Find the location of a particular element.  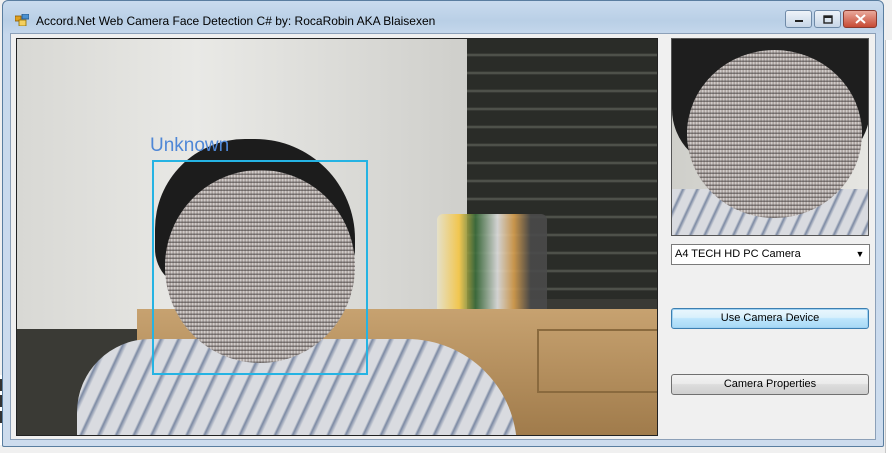

minimize-icon is located at coordinates (798, 21).